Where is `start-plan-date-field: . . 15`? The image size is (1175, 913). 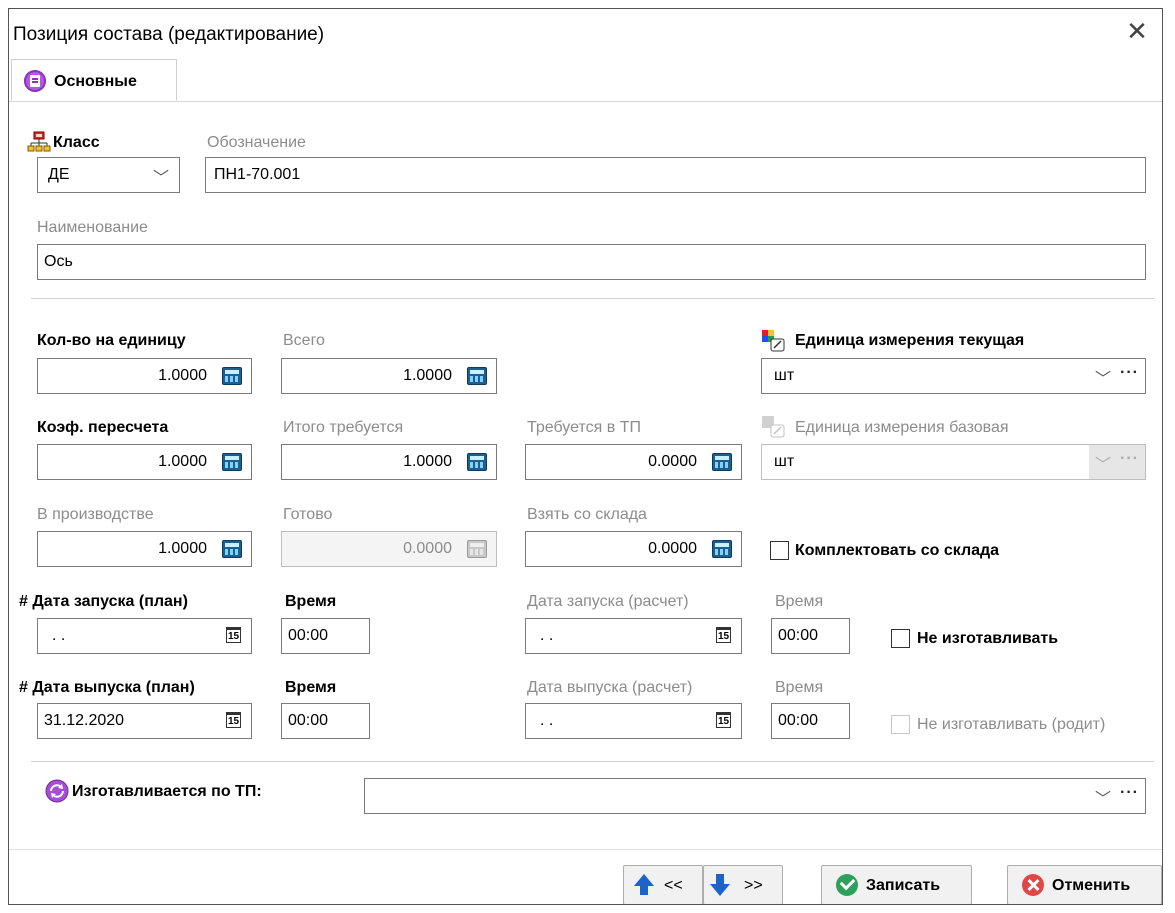 start-plan-date-field: . . 15 is located at coordinates (144, 636).